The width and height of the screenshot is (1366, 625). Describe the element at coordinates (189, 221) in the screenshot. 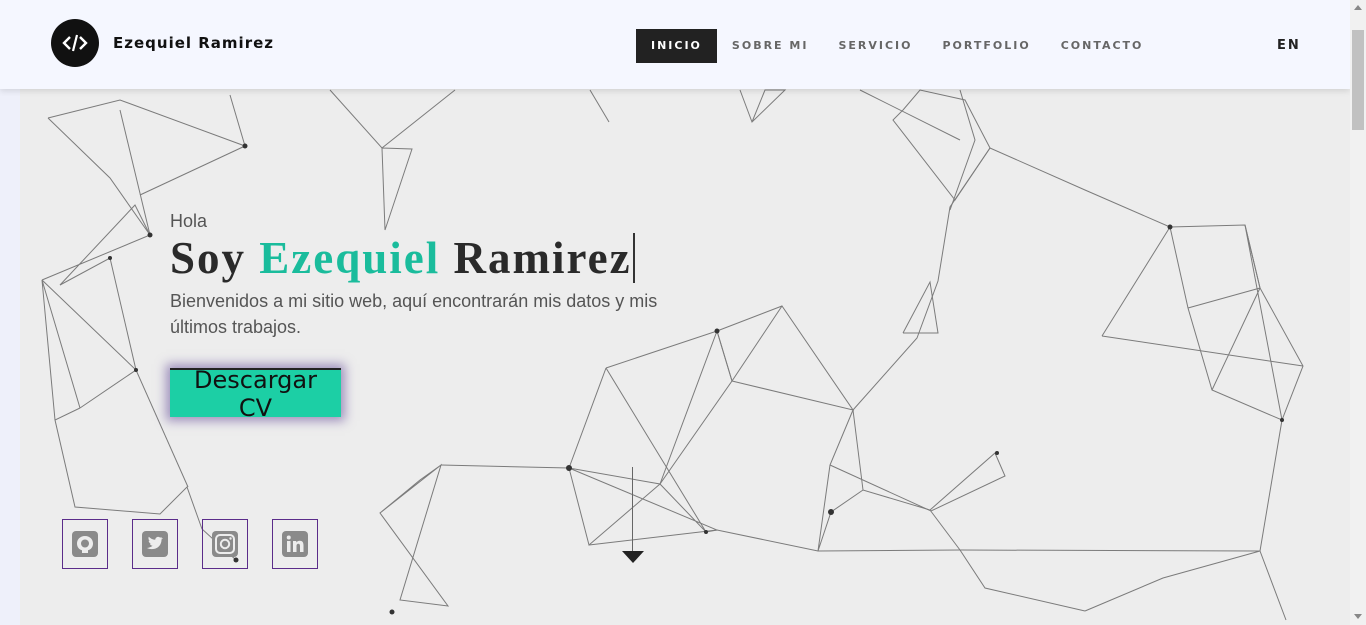

I see `greeting-text: Hola` at that location.